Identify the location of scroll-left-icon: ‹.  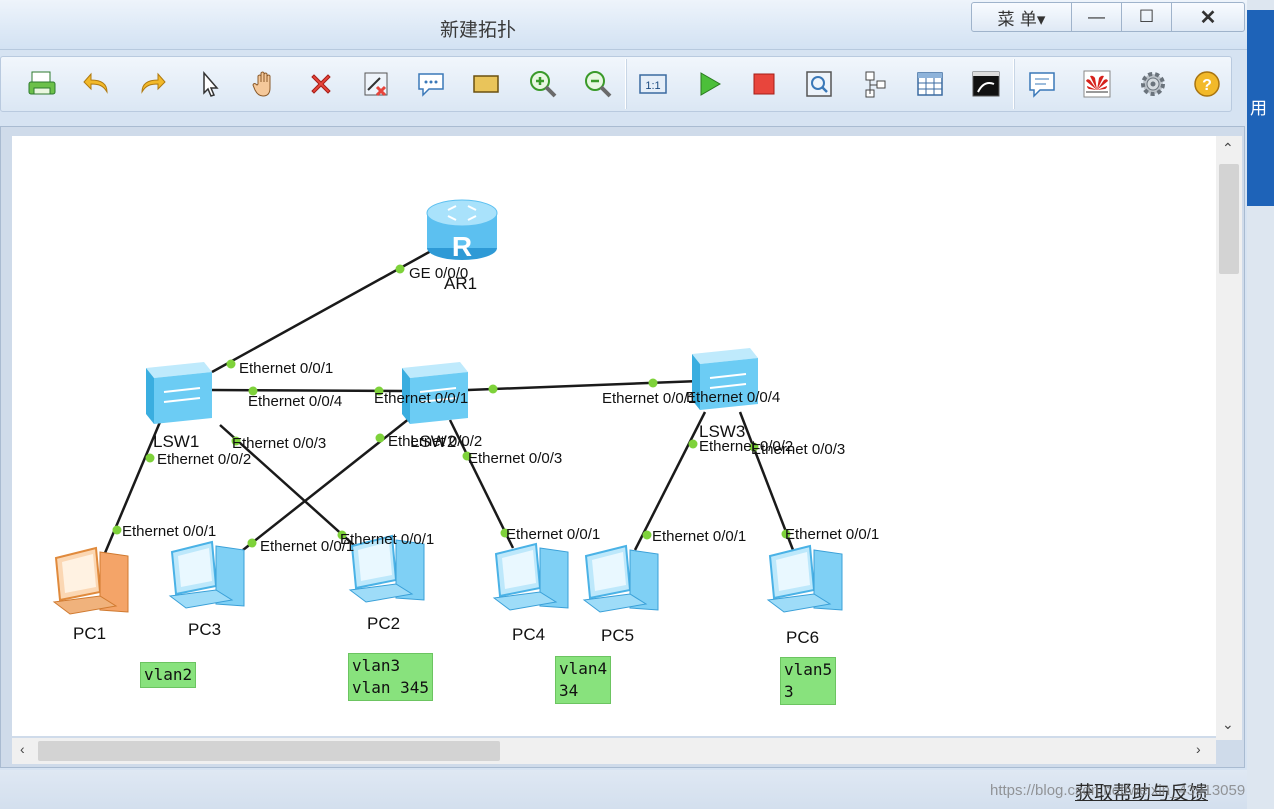
(22, 749).